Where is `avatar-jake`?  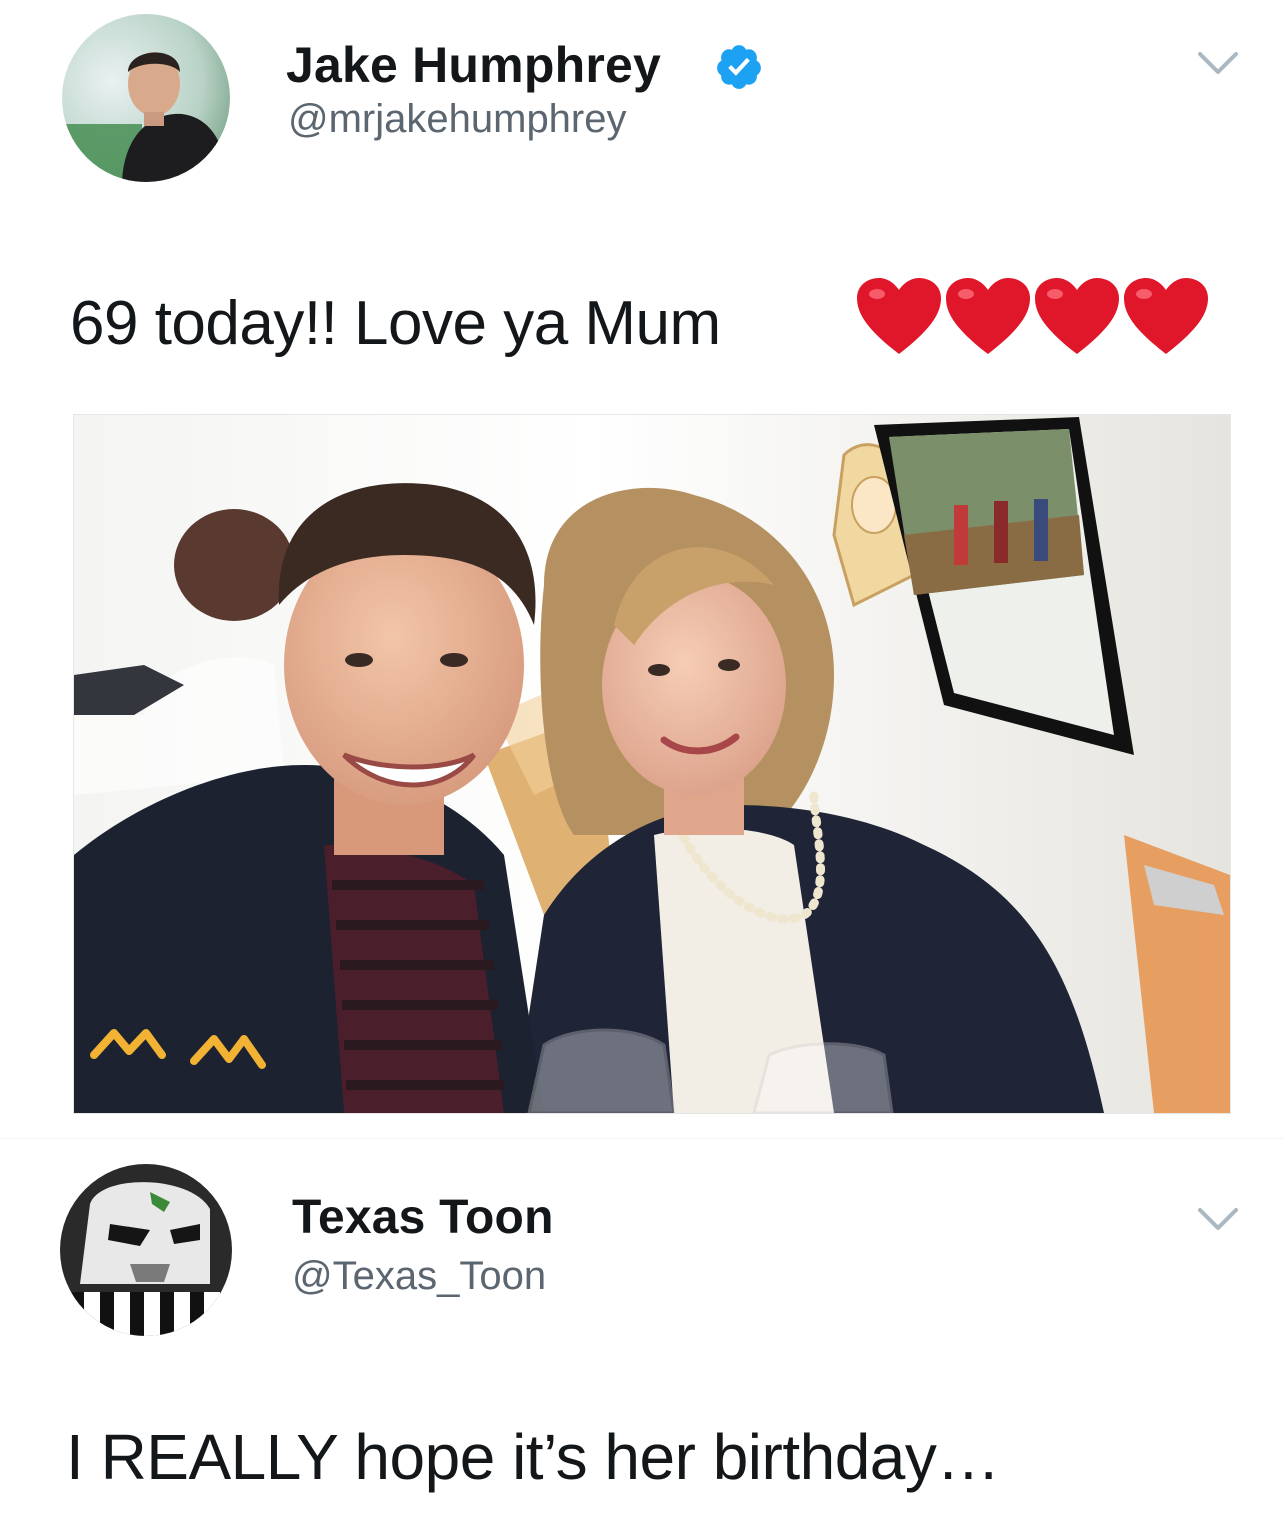 avatar-jake is located at coordinates (146, 98).